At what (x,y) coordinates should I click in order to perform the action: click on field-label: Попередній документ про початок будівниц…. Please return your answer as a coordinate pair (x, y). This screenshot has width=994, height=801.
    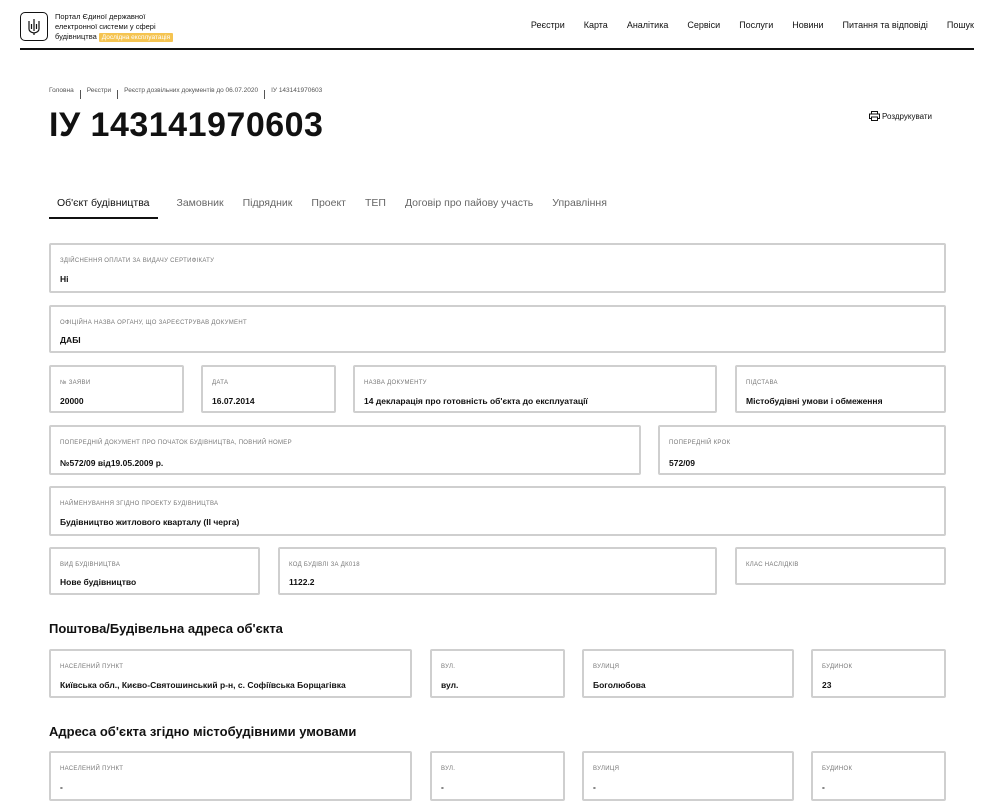
    Looking at the image, I should click on (176, 443).